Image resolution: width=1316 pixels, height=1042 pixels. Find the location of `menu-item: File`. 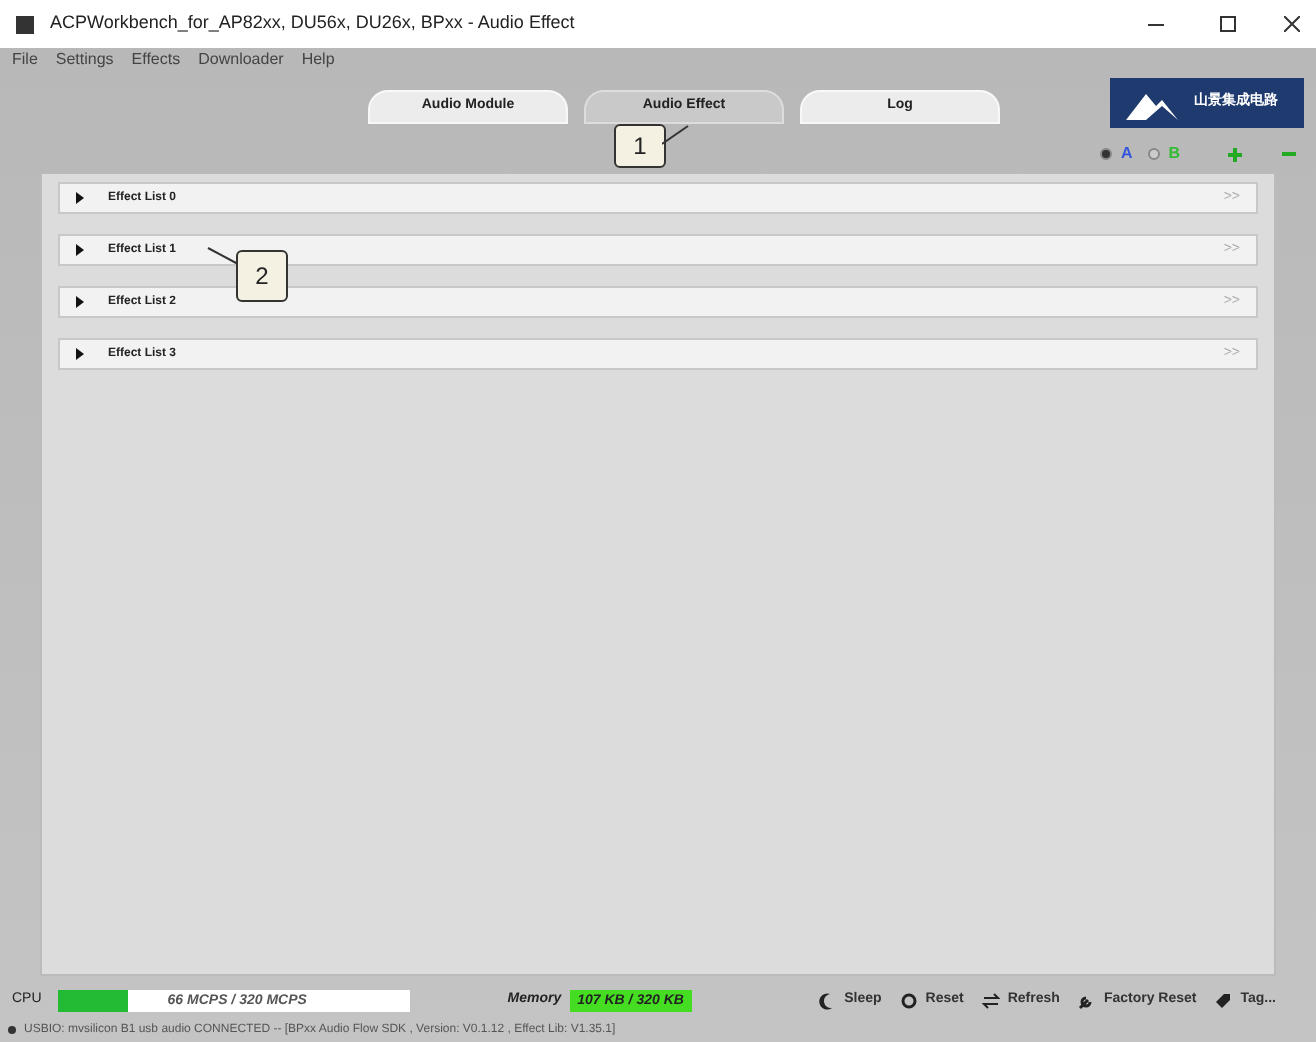

menu-item: File is located at coordinates (25, 60).